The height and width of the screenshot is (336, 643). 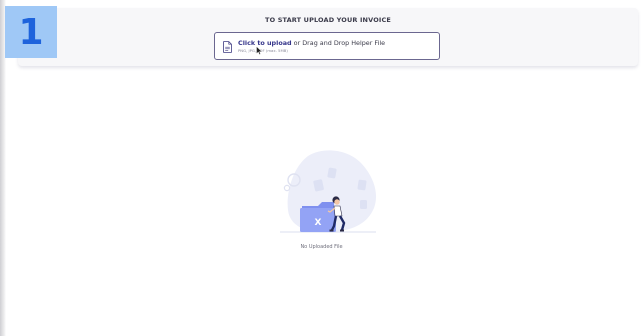 I want to click on drag-drop-text: or Drag and Drop Helper File, so click(x=339, y=43).